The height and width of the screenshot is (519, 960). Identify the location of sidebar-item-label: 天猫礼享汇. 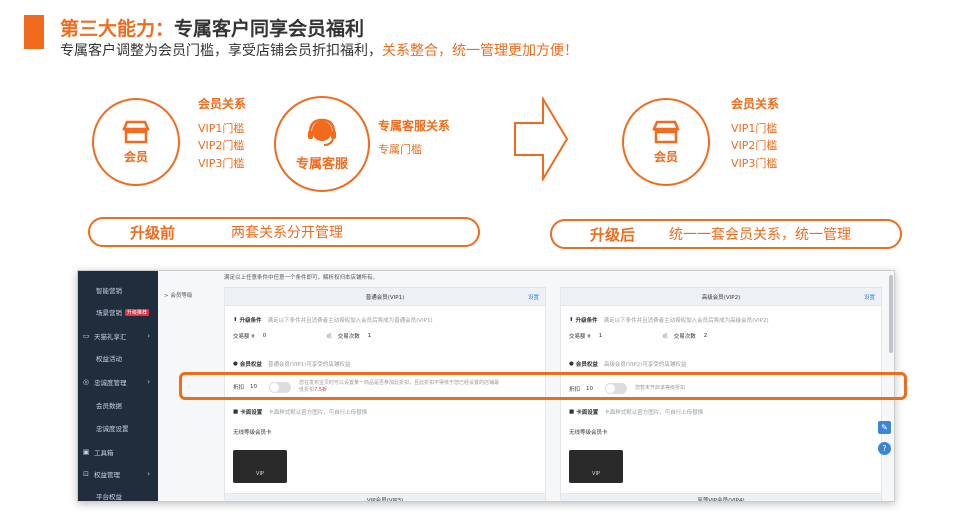
(110, 337).